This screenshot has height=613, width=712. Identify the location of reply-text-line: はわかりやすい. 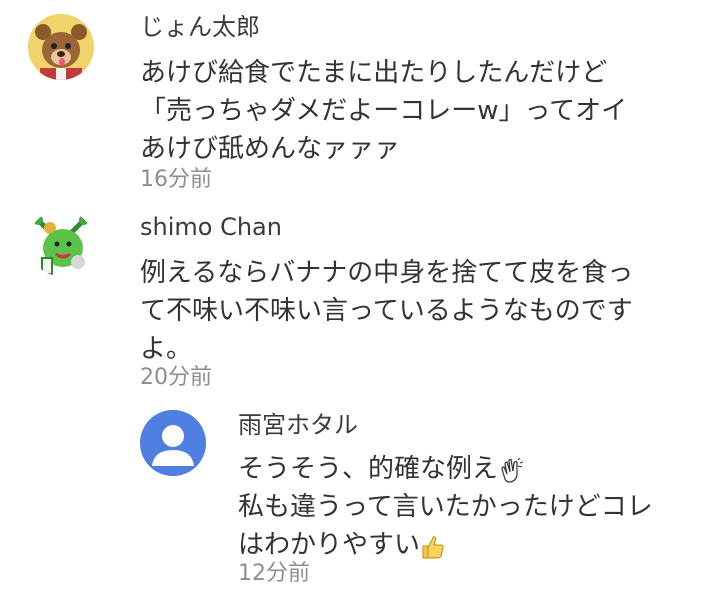
(445, 545).